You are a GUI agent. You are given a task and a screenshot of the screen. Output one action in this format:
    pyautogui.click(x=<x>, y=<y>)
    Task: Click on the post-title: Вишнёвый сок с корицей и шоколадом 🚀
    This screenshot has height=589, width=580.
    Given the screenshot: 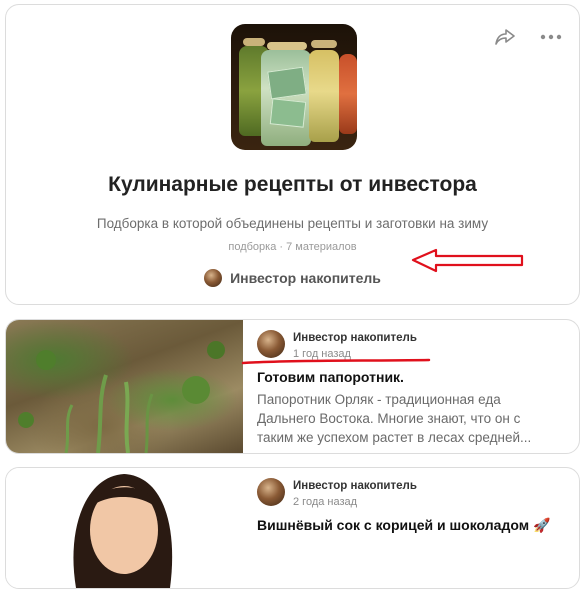 What is the action you would take?
    pyautogui.click(x=403, y=525)
    